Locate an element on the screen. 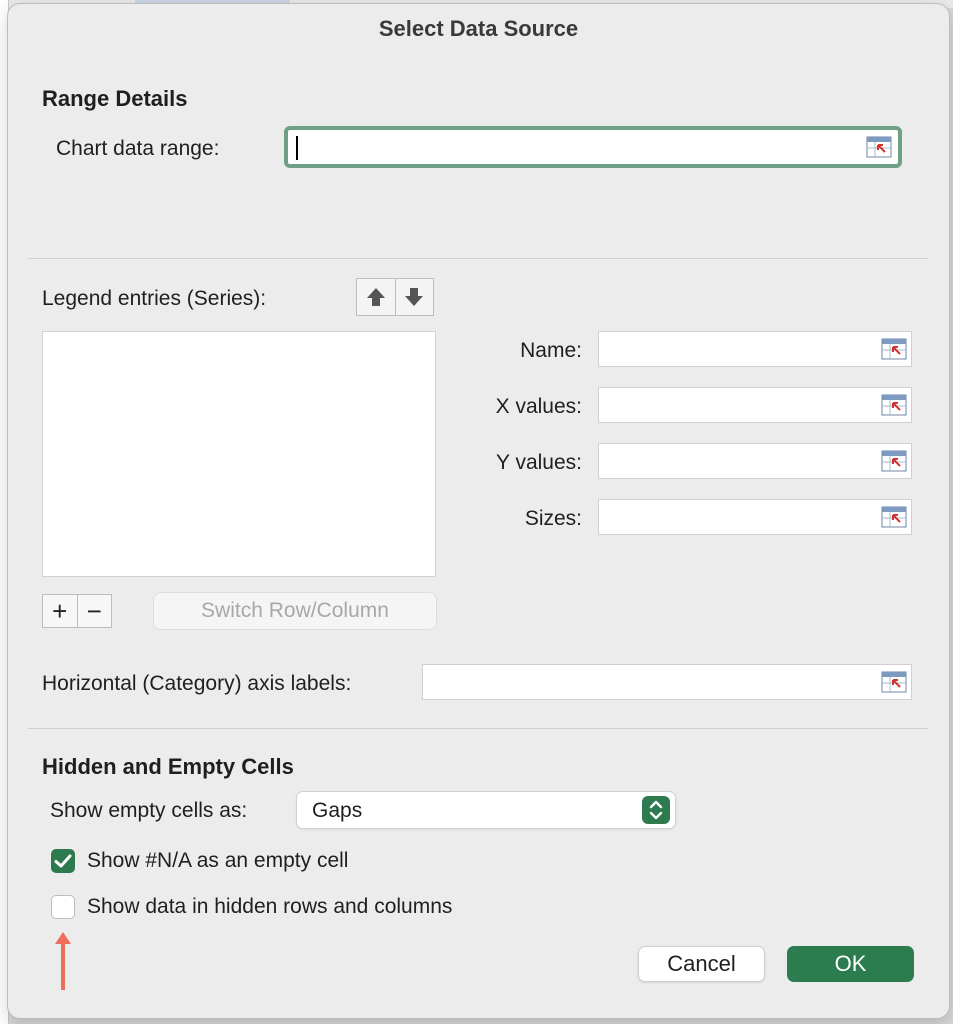 The width and height of the screenshot is (953, 1024). cancel-button: Cancel is located at coordinates (701, 964).